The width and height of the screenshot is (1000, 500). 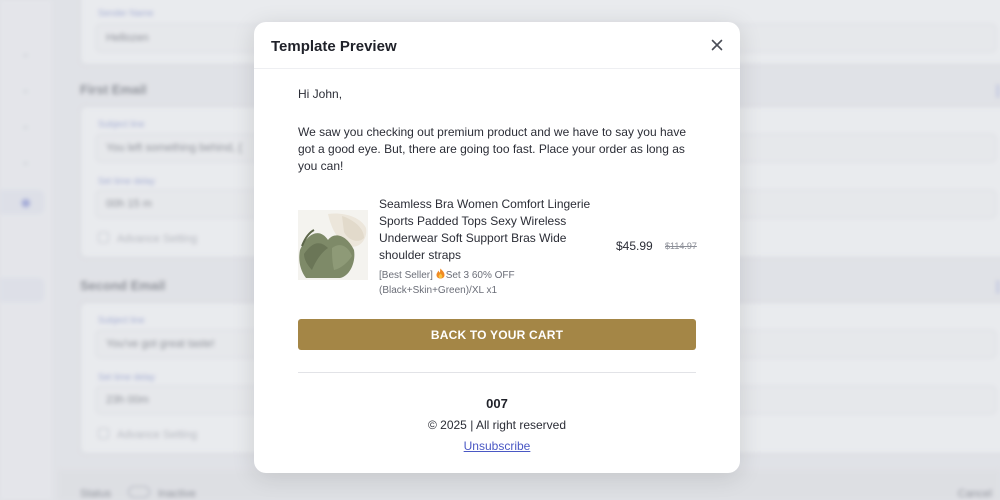 What do you see at coordinates (333, 245) in the screenshot?
I see `product-image` at bounding box center [333, 245].